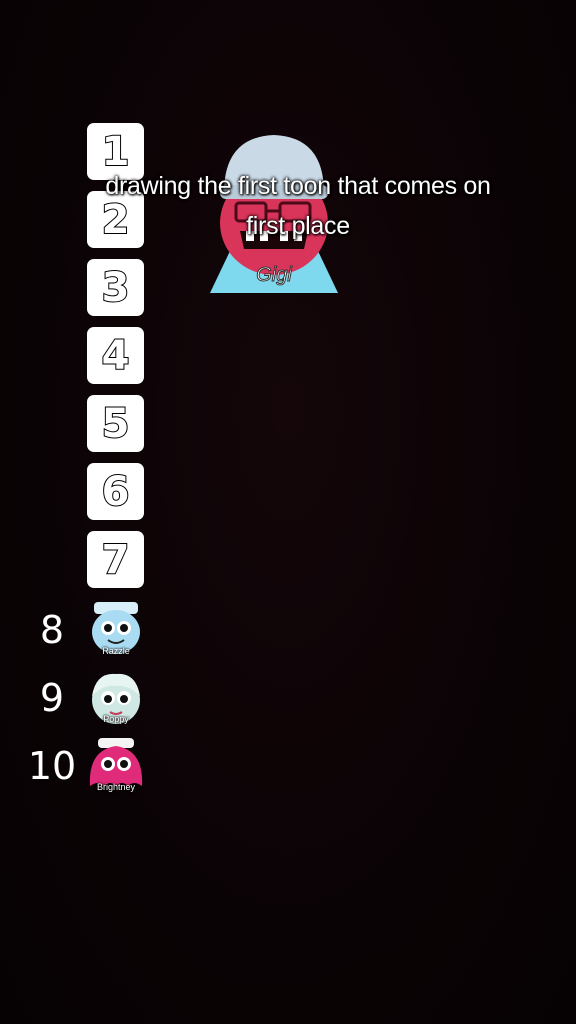  What do you see at coordinates (298, 226) in the screenshot?
I see `caption-line-2: first place` at bounding box center [298, 226].